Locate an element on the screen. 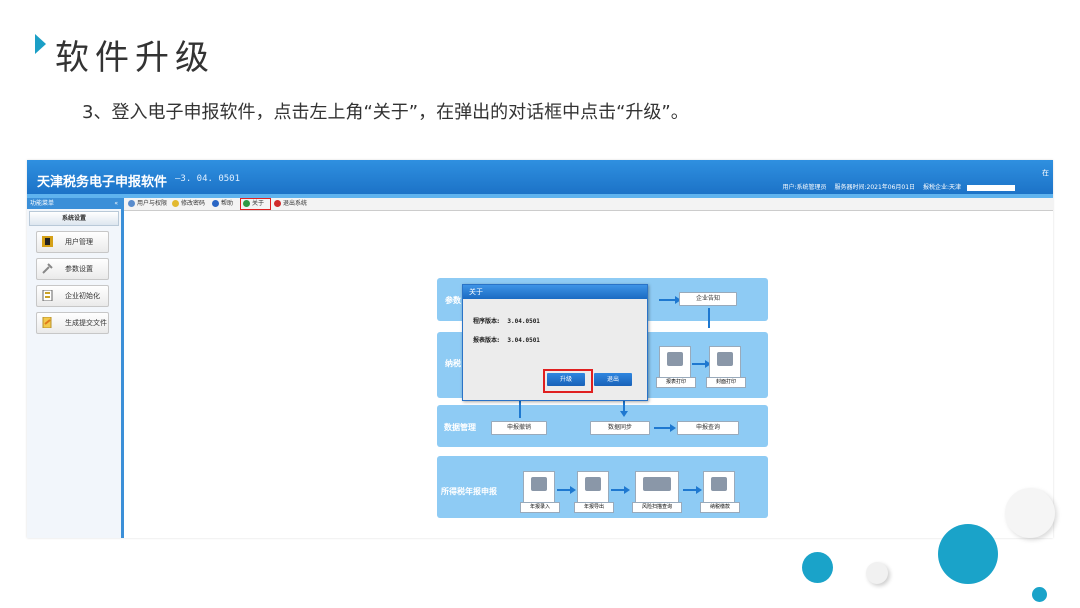 The height and width of the screenshot is (608, 1080). copy-icon is located at coordinates (725, 359).